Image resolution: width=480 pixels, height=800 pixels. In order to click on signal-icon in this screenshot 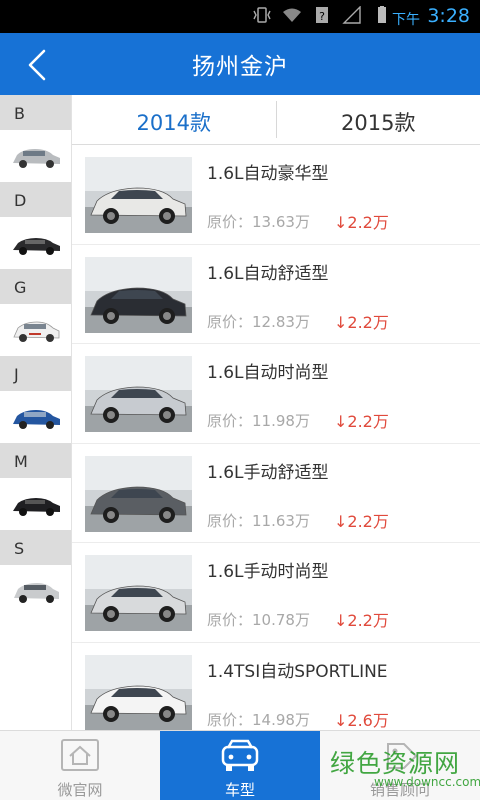, I will do `click(351, 15)`.